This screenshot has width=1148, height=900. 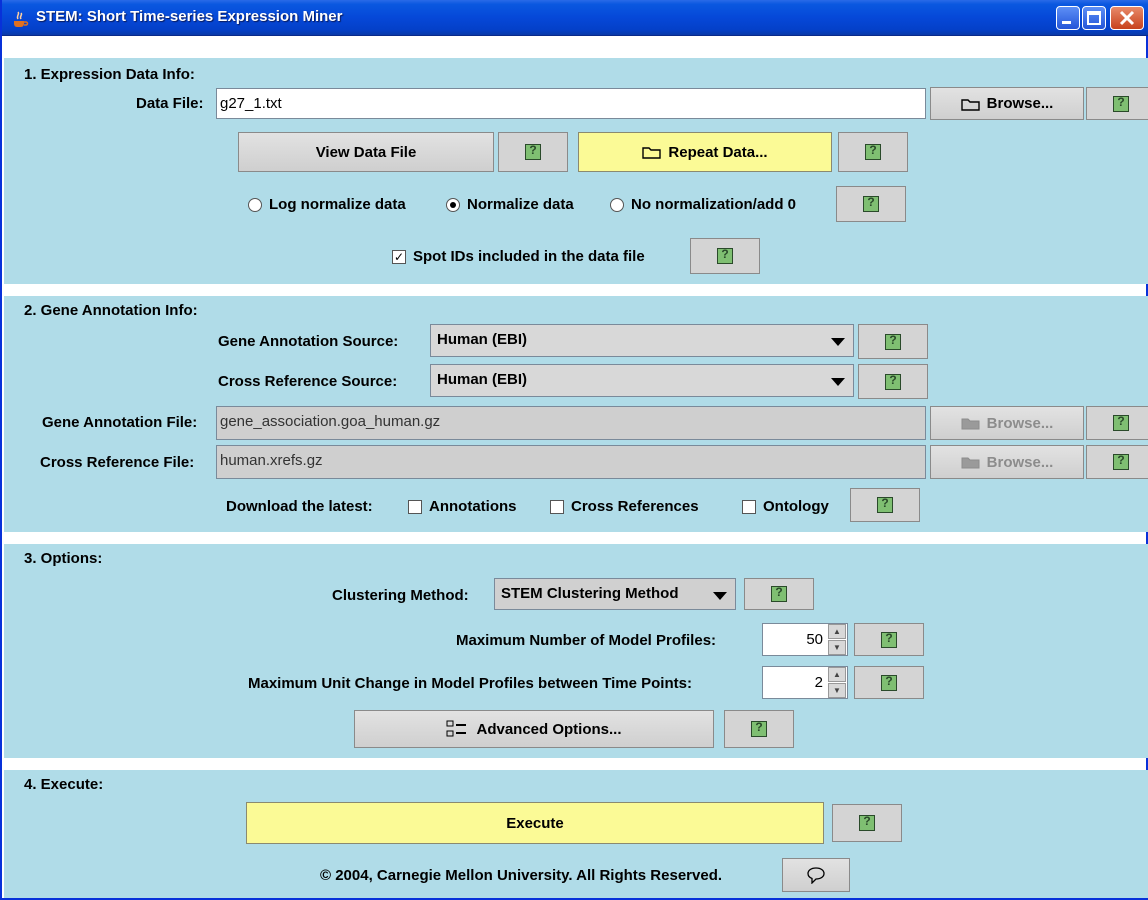 I want to click on close-icon, so click(x=1127, y=18).